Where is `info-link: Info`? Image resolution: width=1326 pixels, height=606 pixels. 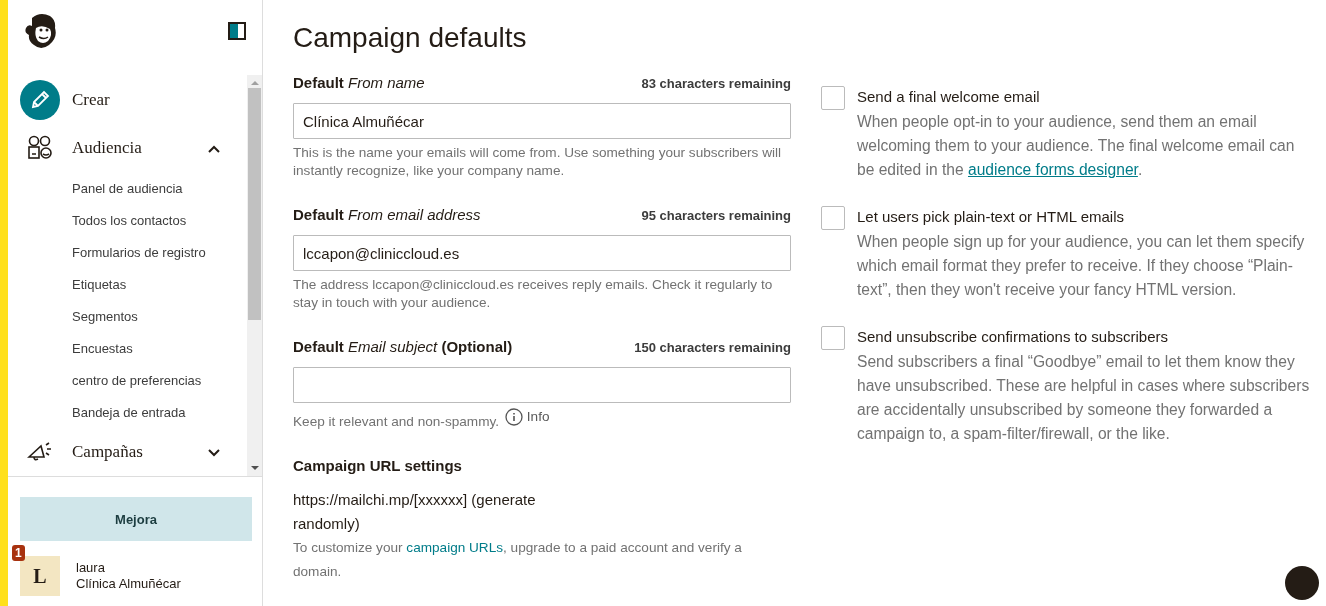 info-link: Info is located at coordinates (526, 417).